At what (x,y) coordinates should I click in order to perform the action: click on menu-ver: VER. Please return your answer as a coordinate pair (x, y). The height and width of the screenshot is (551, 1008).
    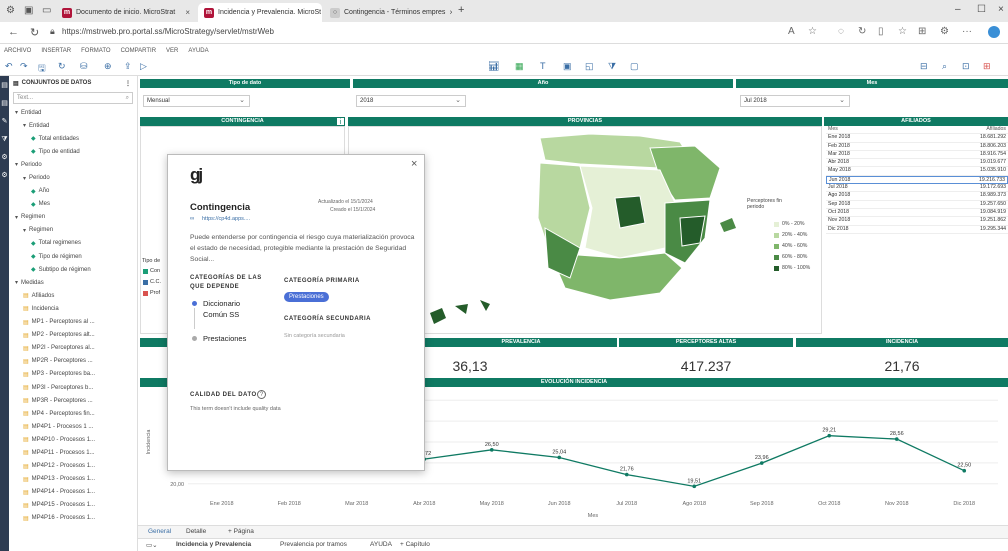
    Looking at the image, I should click on (172, 51).